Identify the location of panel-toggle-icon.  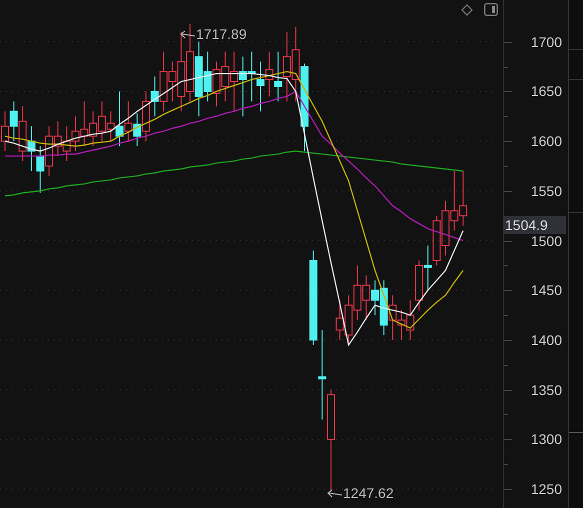
(491, 9).